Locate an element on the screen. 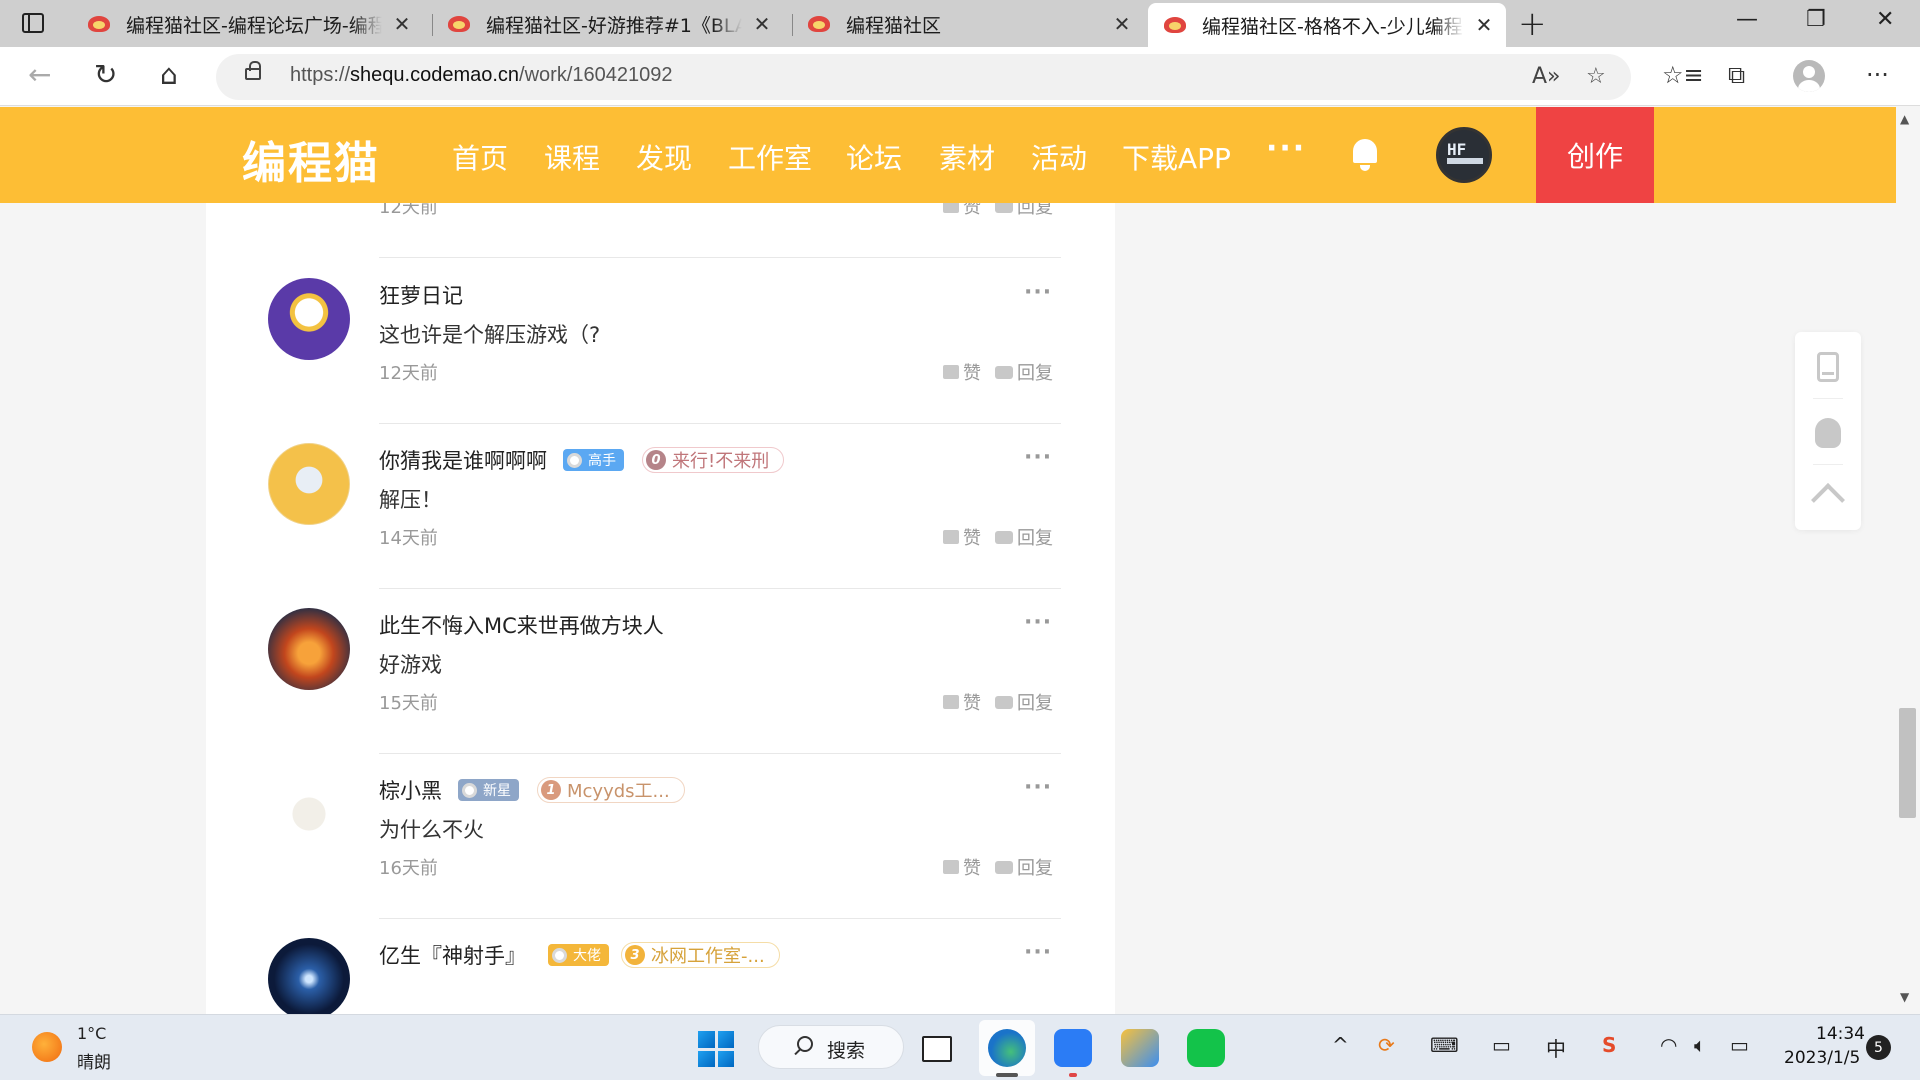 The height and width of the screenshot is (1080, 1920). wechat-app-icon is located at coordinates (1206, 1048).